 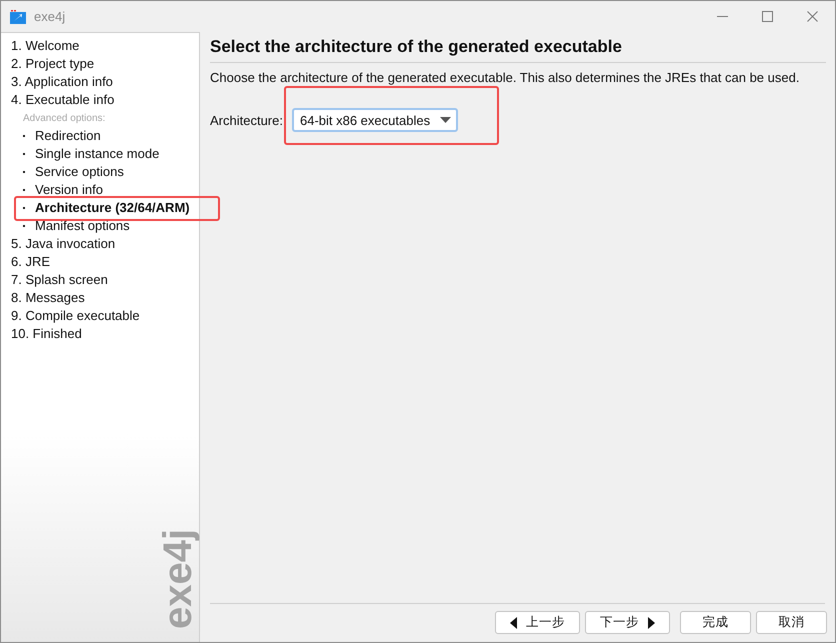 What do you see at coordinates (63, 190) in the screenshot?
I see `substep-item: Version info` at bounding box center [63, 190].